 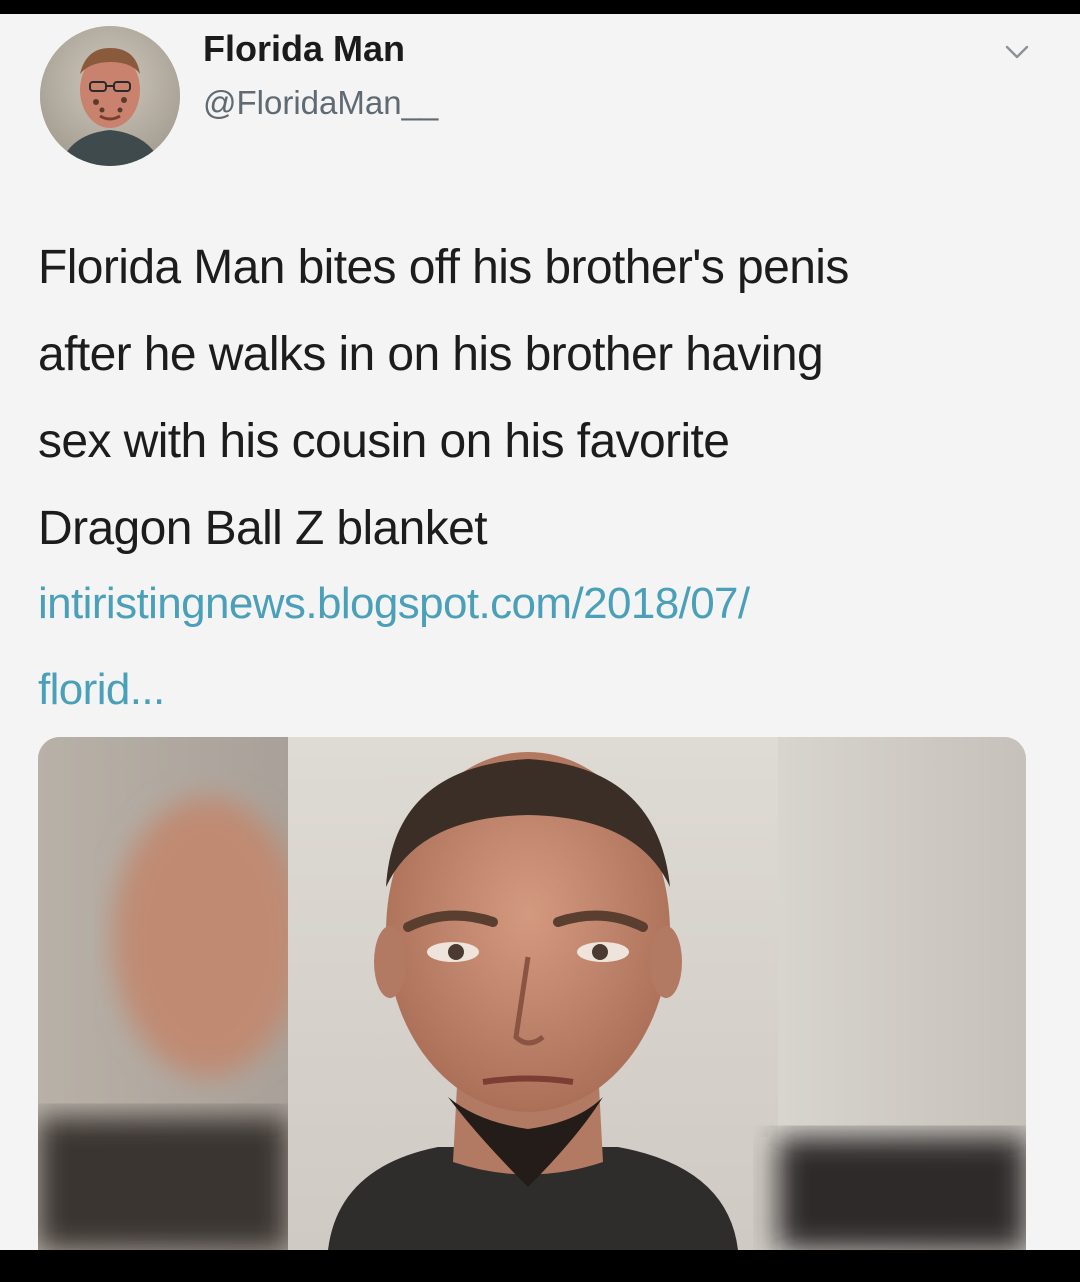 I want to click on tweet-link-line: intiristingnews.blogspot.com/2018/07/, so click(x=543, y=604).